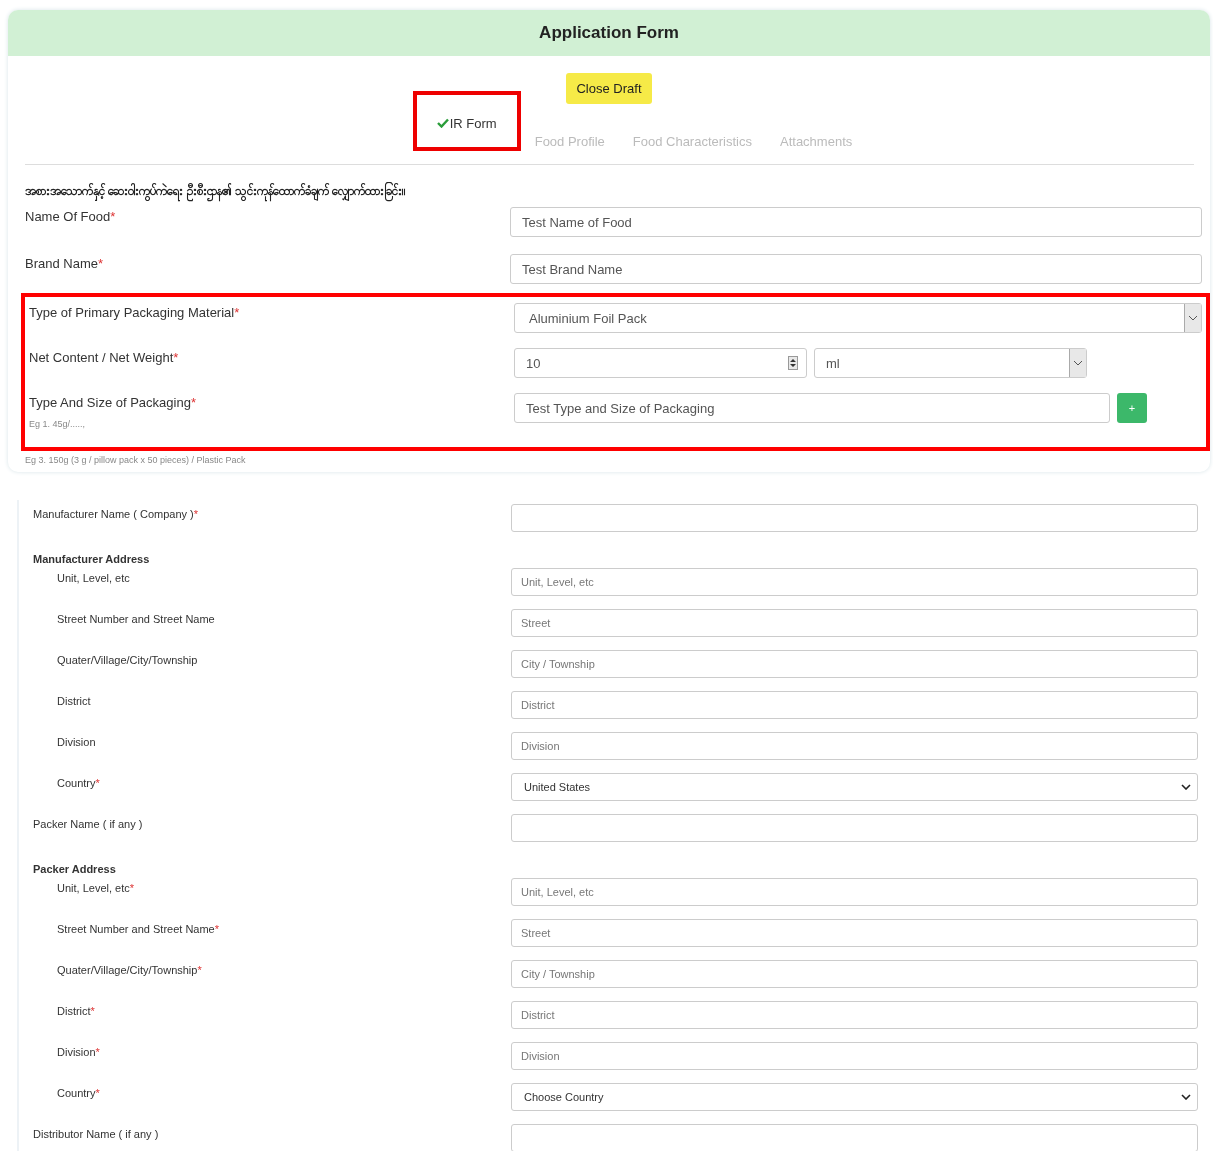 This screenshot has width=1213, height=1151. Describe the element at coordinates (136, 618) in the screenshot. I see `field-label: Street Number and Street Name` at that location.